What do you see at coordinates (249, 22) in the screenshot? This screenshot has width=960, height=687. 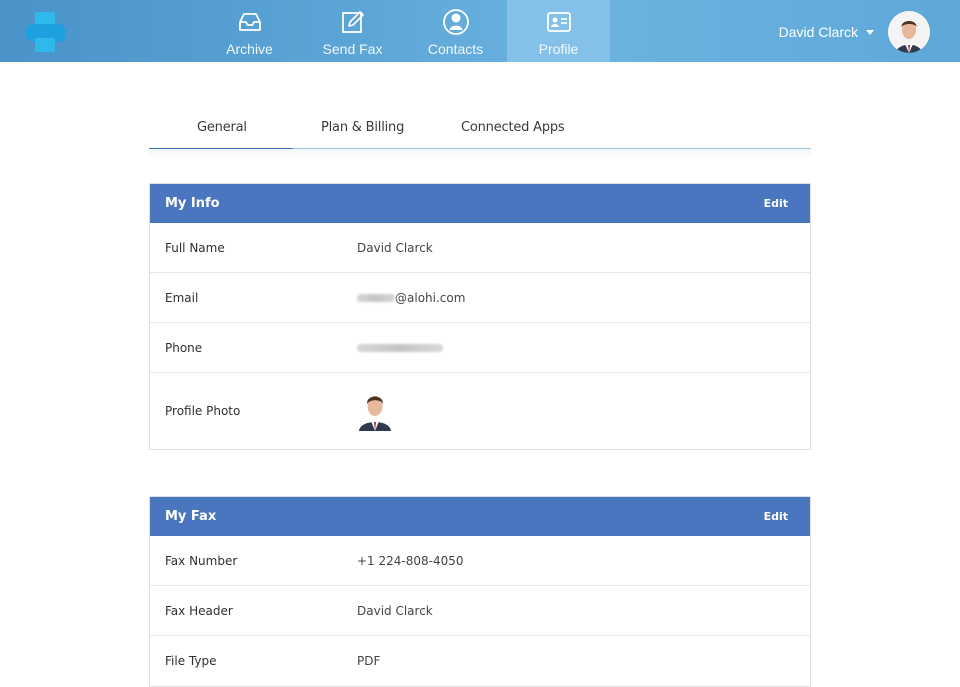 I see `inbox-tray-icon` at bounding box center [249, 22].